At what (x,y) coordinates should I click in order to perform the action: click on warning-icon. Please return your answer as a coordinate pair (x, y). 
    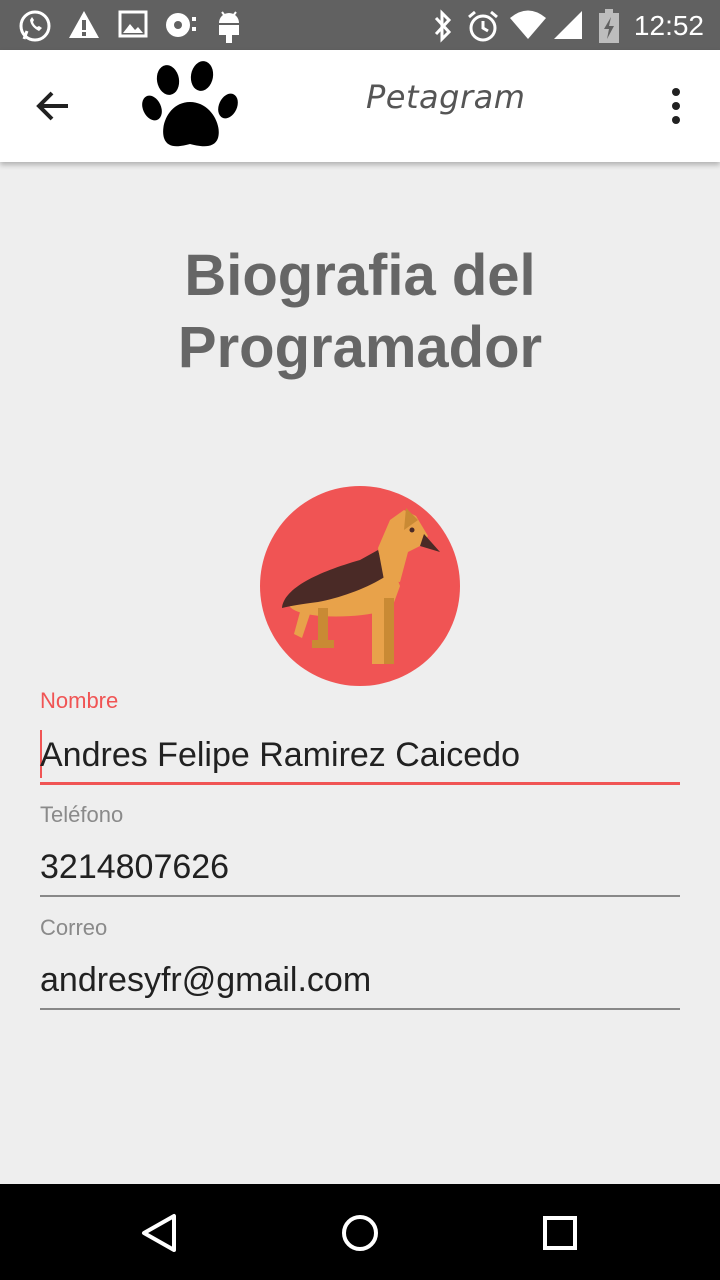
    Looking at the image, I should click on (84, 24).